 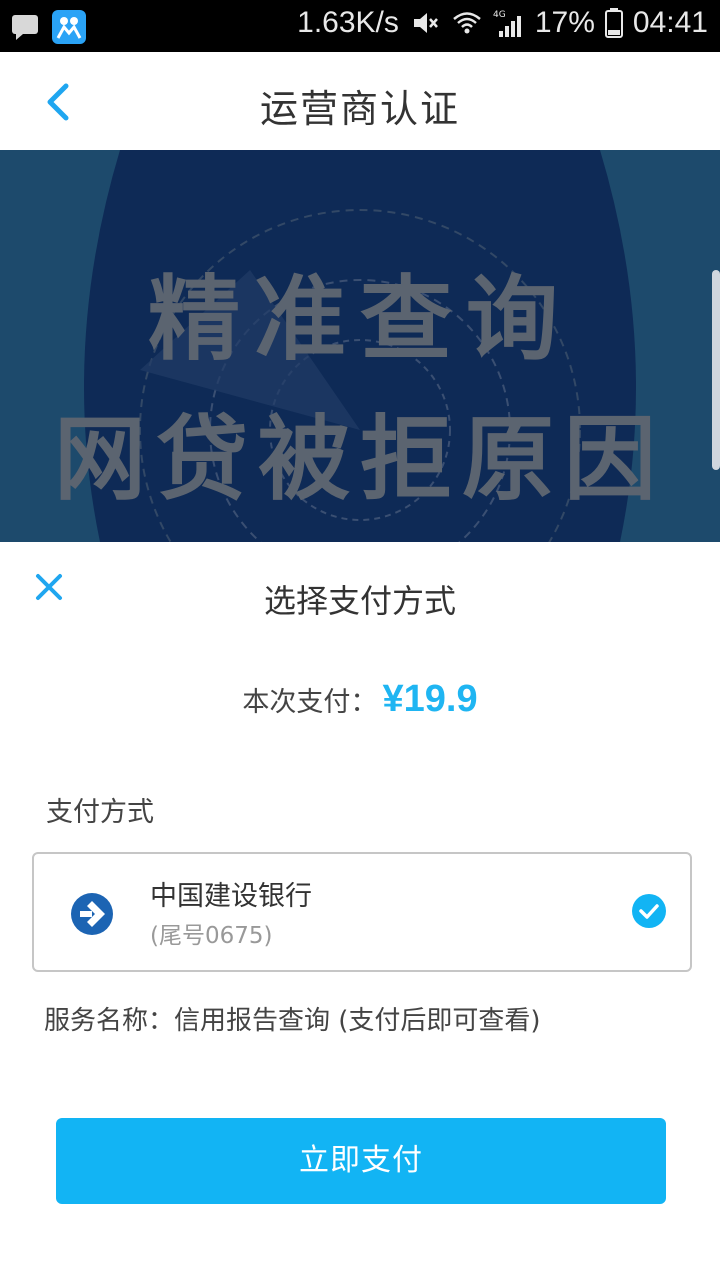 I want to click on app-notification-icon, so click(x=69, y=27).